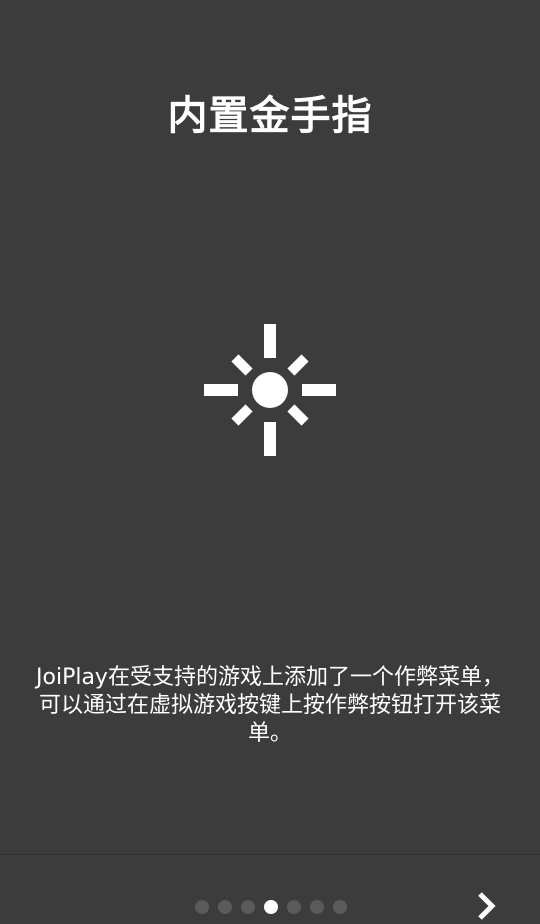 Image resolution: width=540 pixels, height=924 pixels. I want to click on chevron-right-icon, so click(487, 906).